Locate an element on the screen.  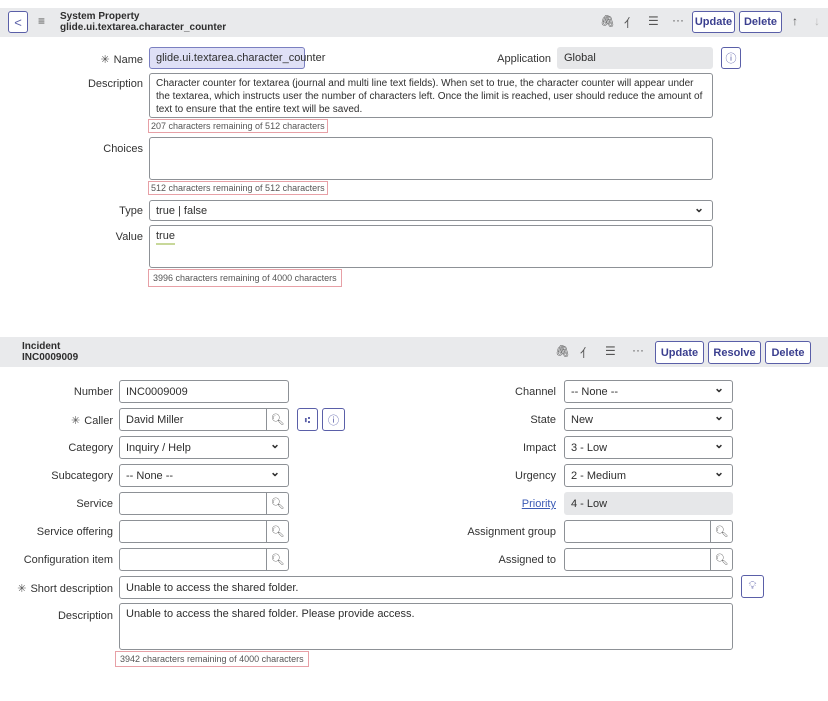
priority-field: 4 - Low is located at coordinates (648, 503).